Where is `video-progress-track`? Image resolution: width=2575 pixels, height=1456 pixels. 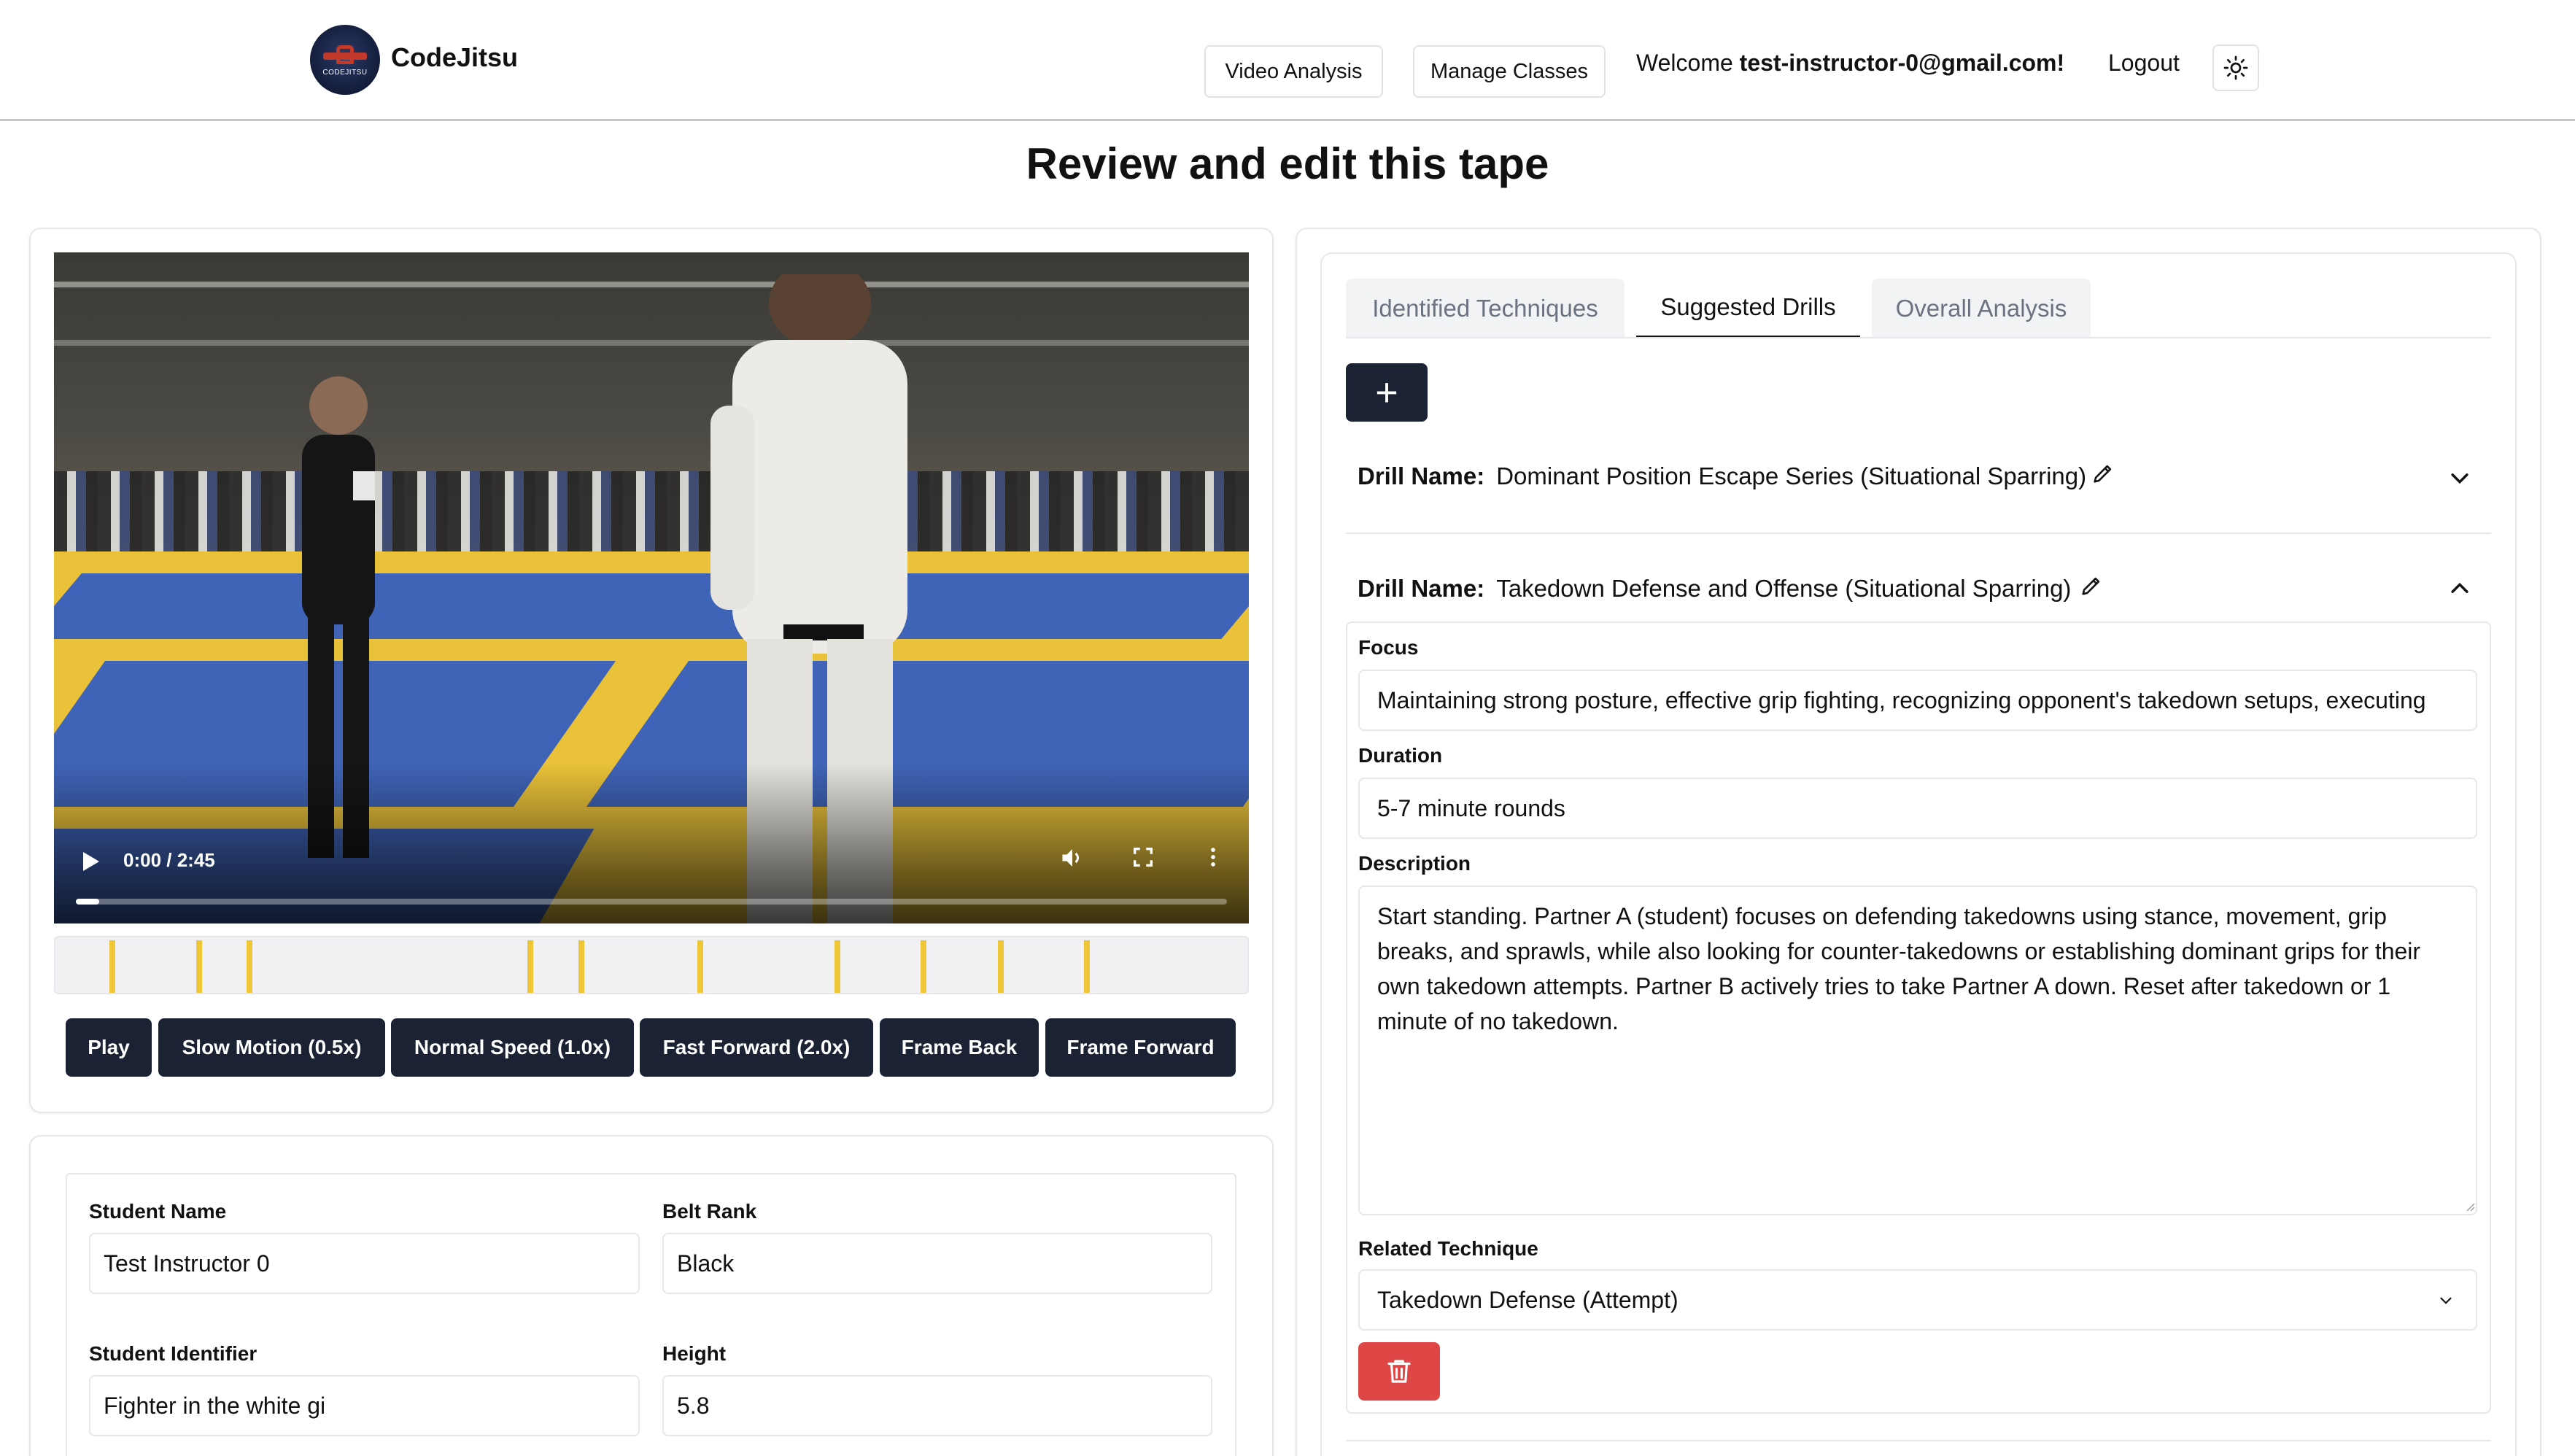
video-progress-track is located at coordinates (651, 902).